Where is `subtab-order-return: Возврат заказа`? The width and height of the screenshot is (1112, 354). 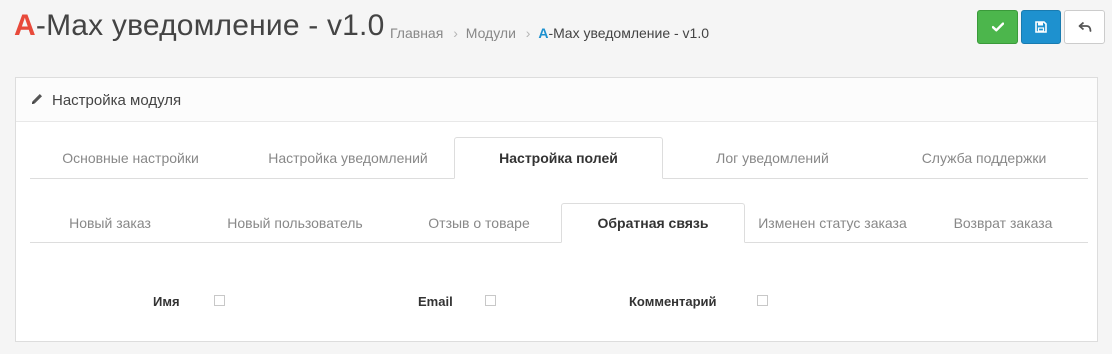 subtab-order-return: Возврат заказа is located at coordinates (1003, 222).